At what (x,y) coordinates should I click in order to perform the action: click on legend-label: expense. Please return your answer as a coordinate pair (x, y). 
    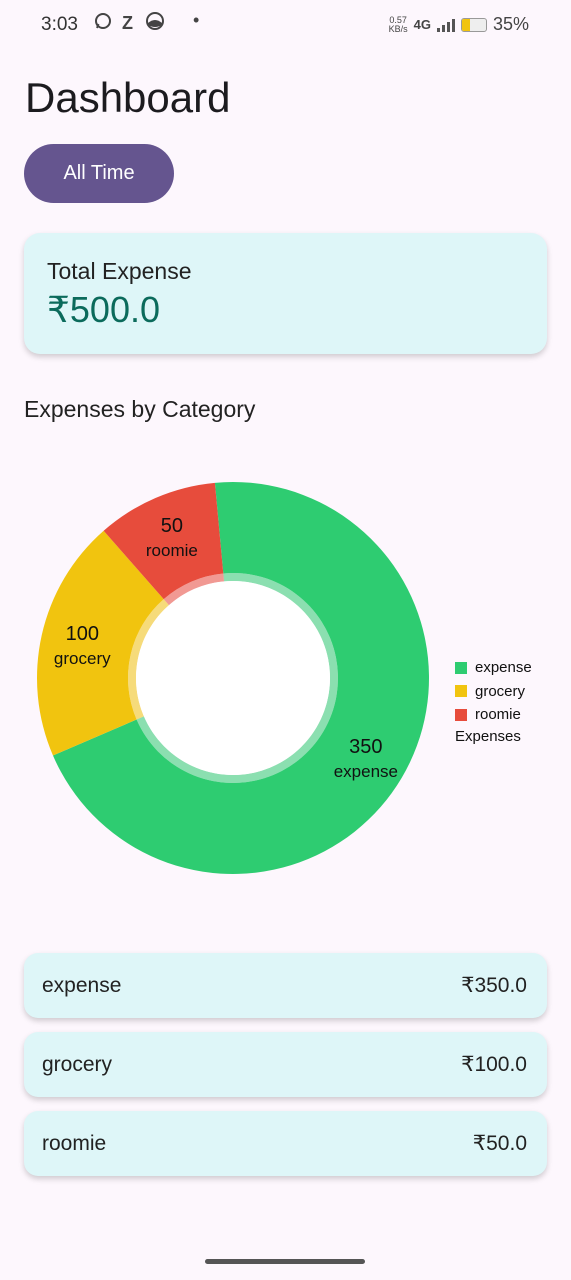
    Looking at the image, I should click on (503, 668).